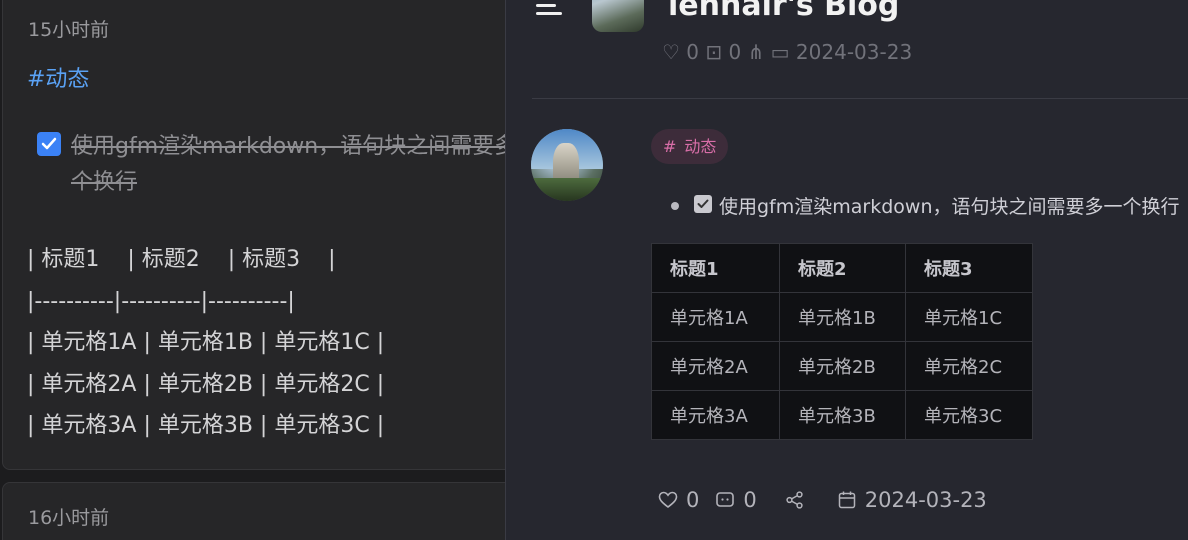 This screenshot has width=1188, height=540. I want to click on like-button: 0, so click(678, 500).